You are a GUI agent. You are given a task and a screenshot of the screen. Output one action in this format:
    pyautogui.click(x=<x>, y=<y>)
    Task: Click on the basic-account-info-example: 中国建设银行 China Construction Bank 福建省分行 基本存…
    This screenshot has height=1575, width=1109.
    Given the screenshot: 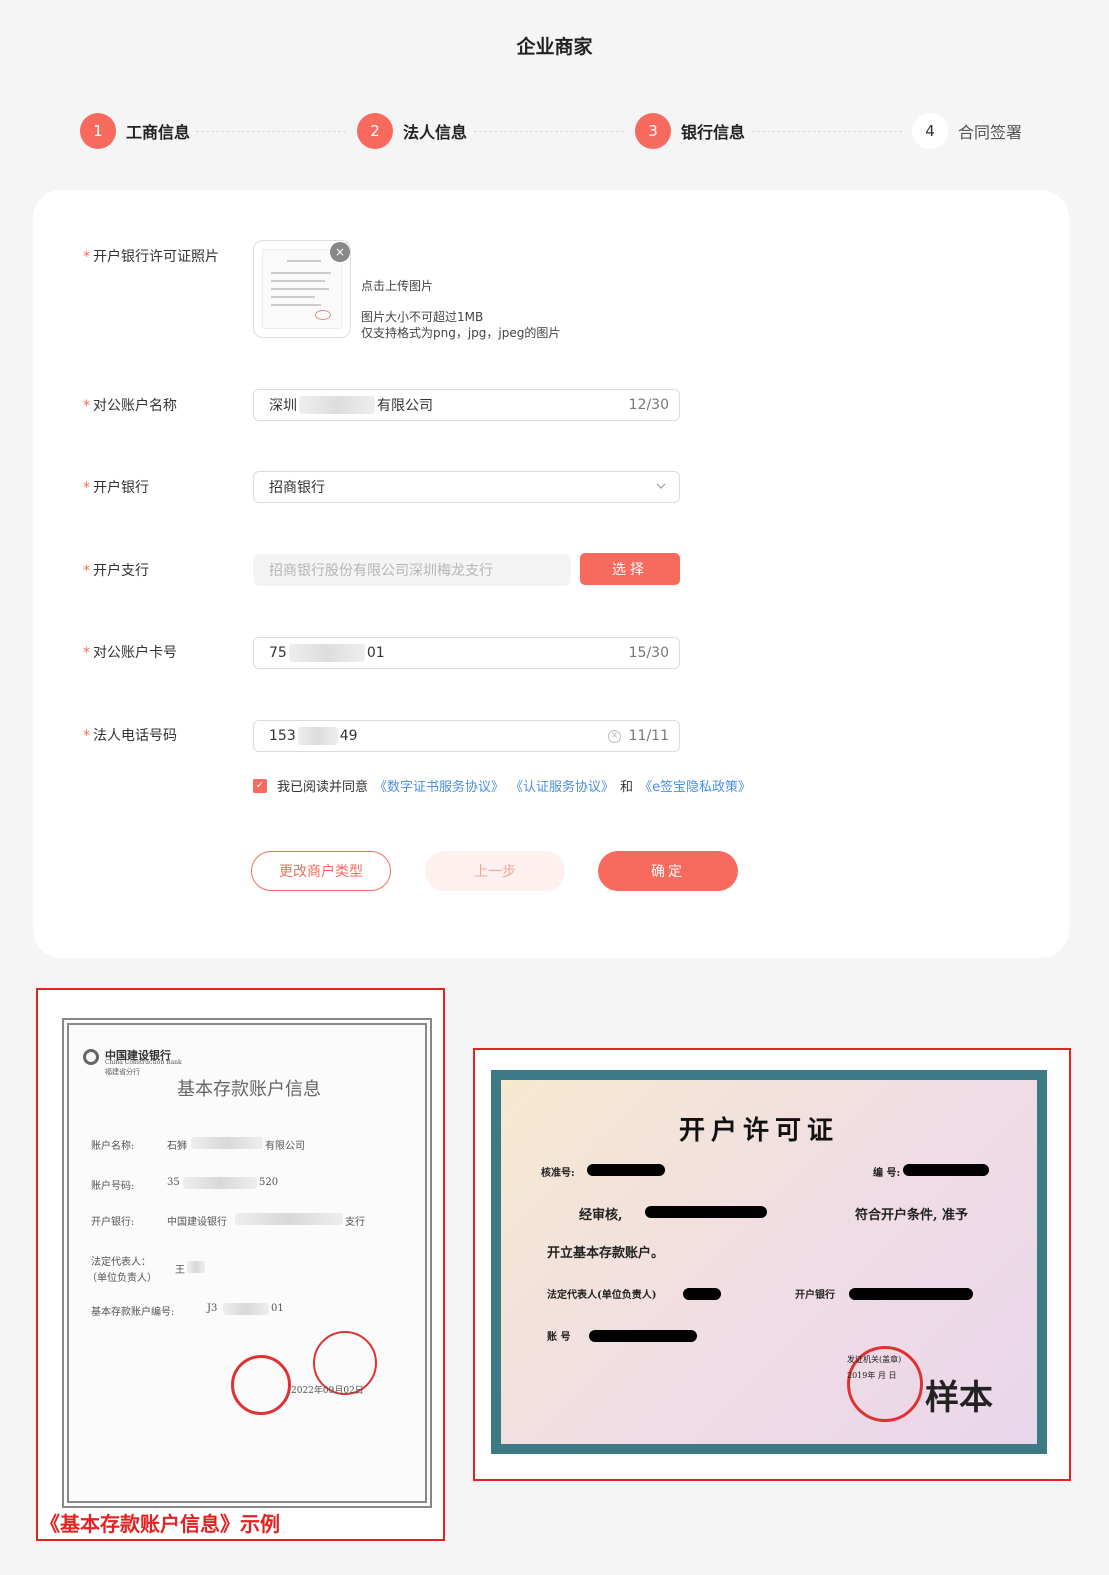 What is the action you would take?
    pyautogui.click(x=240, y=1264)
    